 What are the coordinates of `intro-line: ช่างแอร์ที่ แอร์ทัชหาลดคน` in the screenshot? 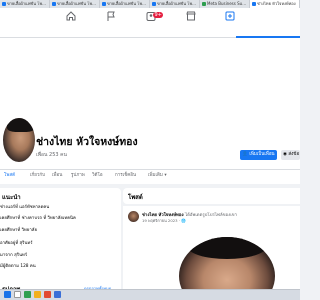 It's located at (25, 207).